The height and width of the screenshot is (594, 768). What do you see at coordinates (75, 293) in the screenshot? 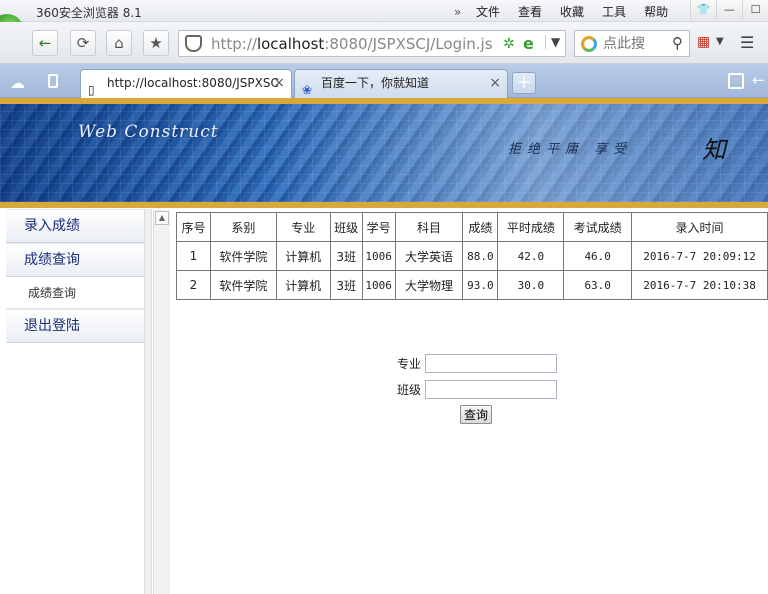
I see `sidebar-subitem-grade-query: 成绩查询` at bounding box center [75, 293].